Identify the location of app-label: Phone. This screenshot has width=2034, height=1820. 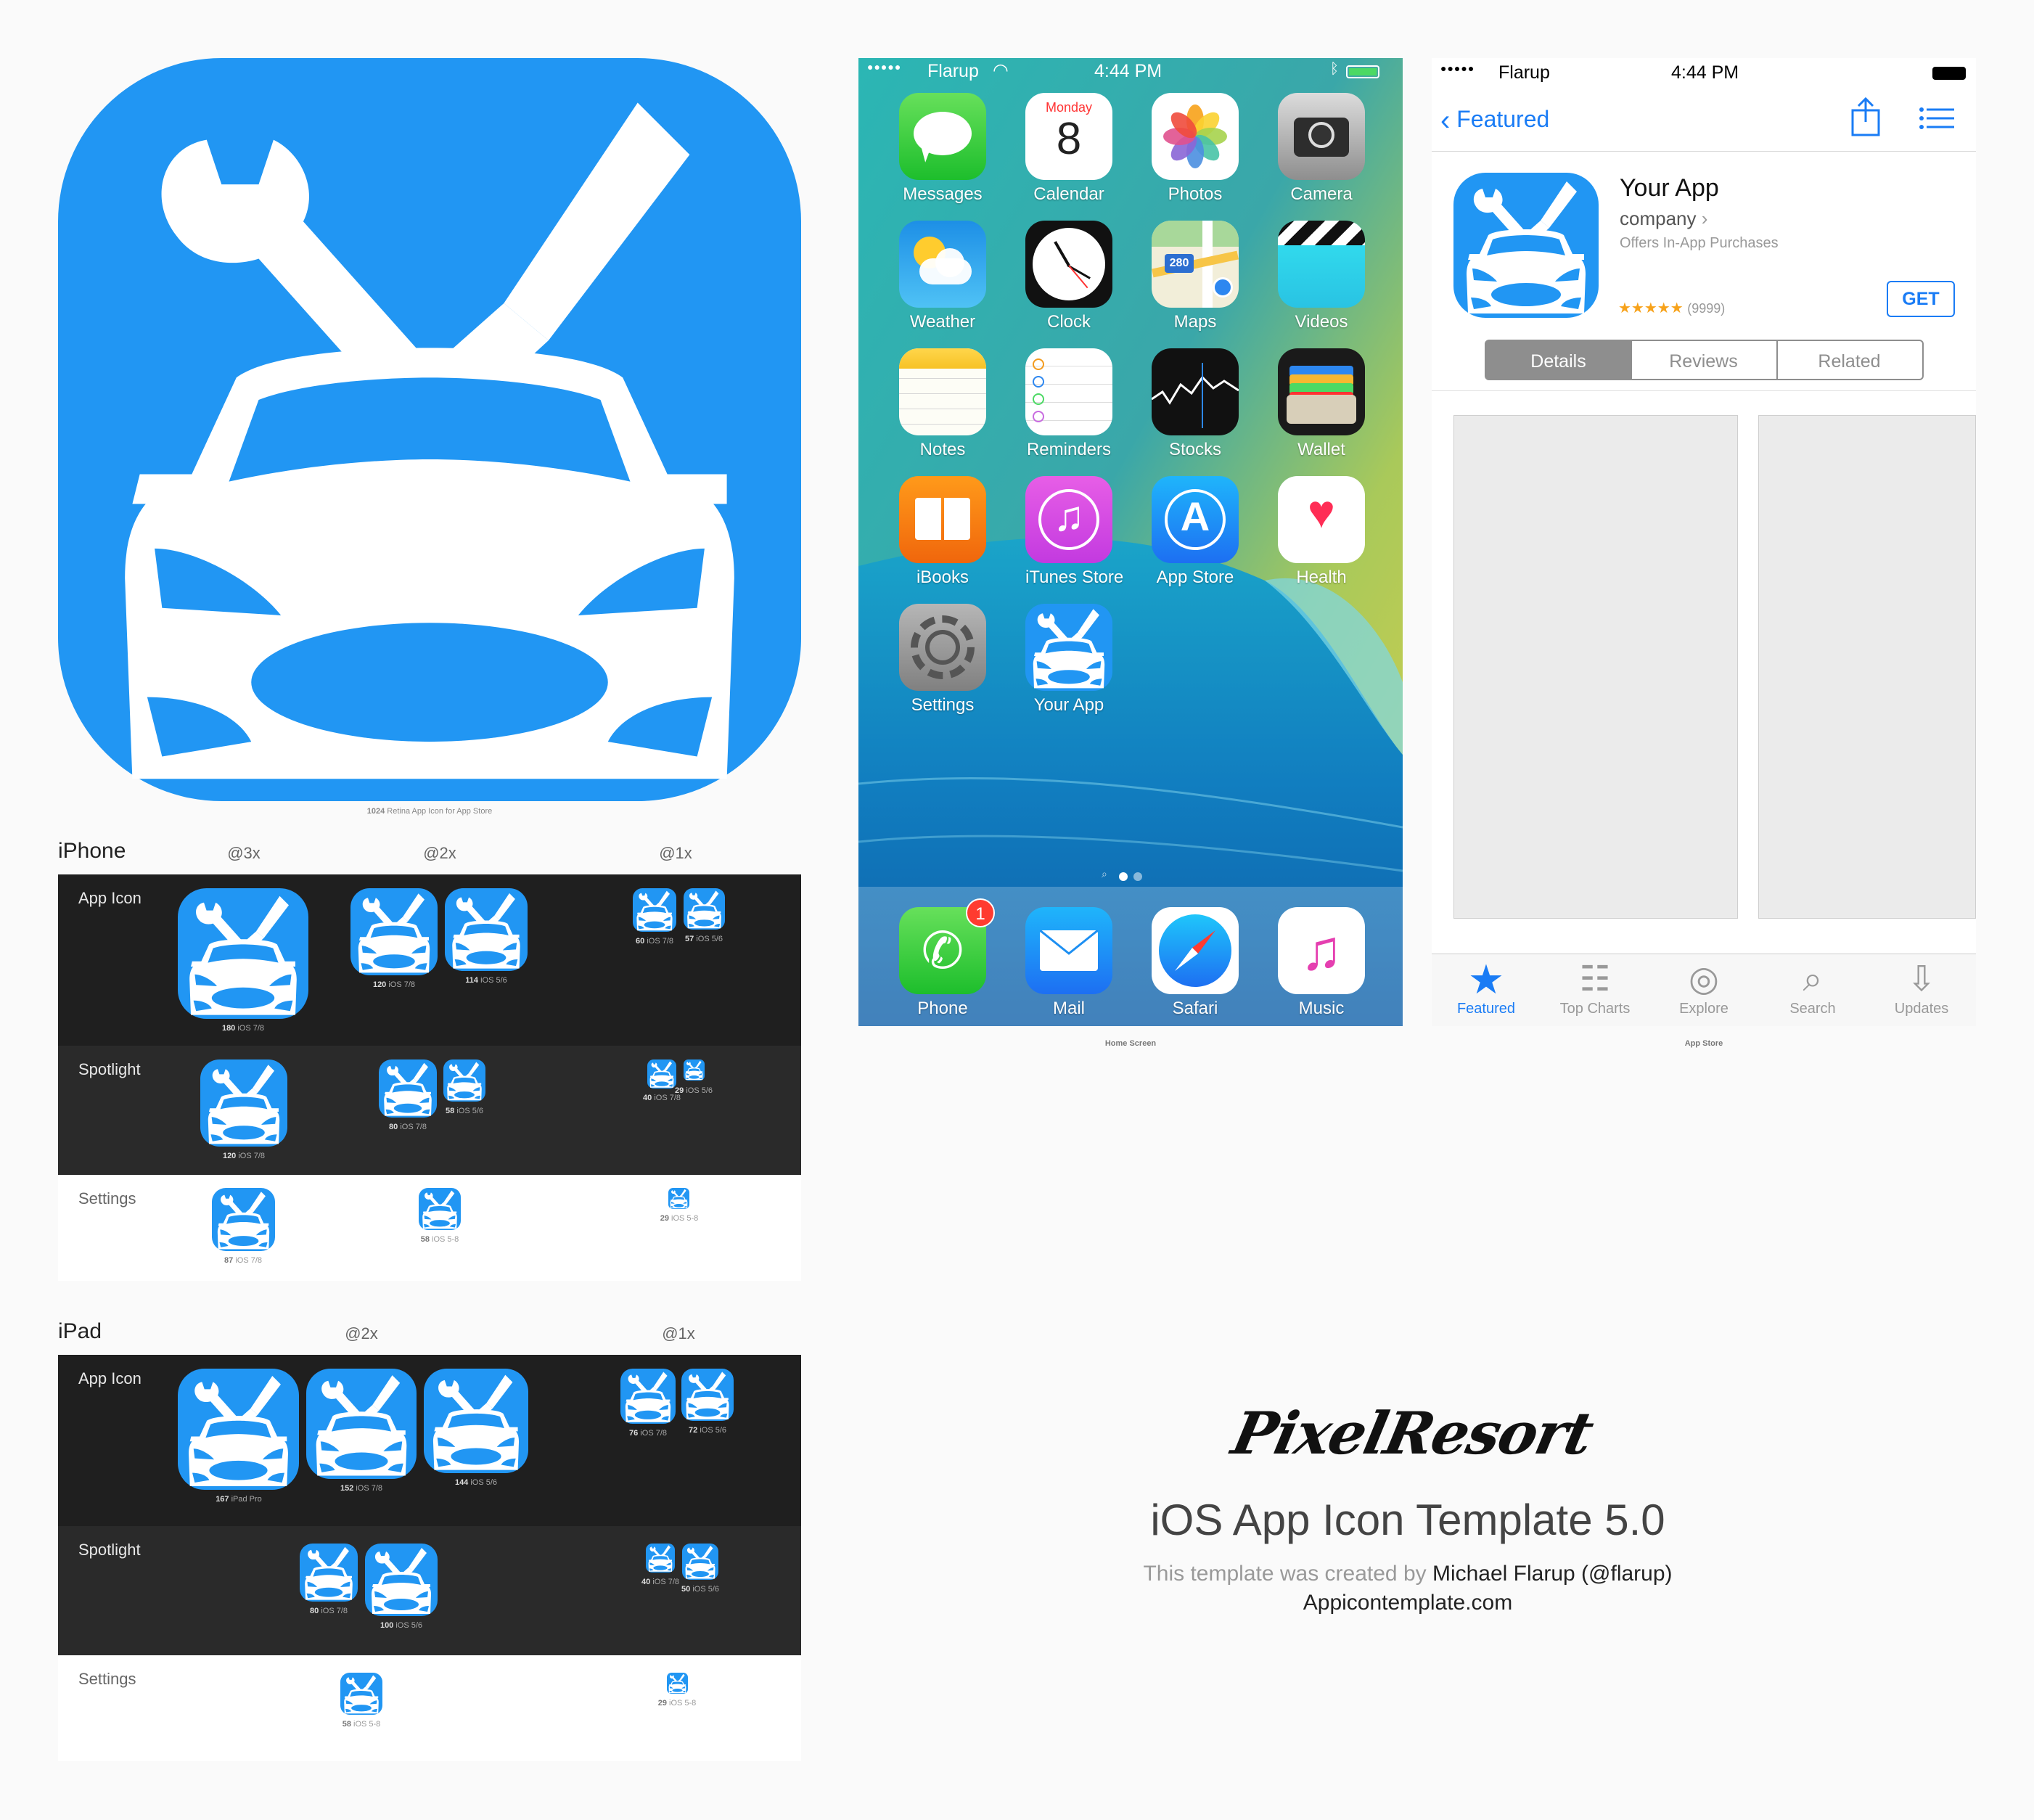
(942, 1008).